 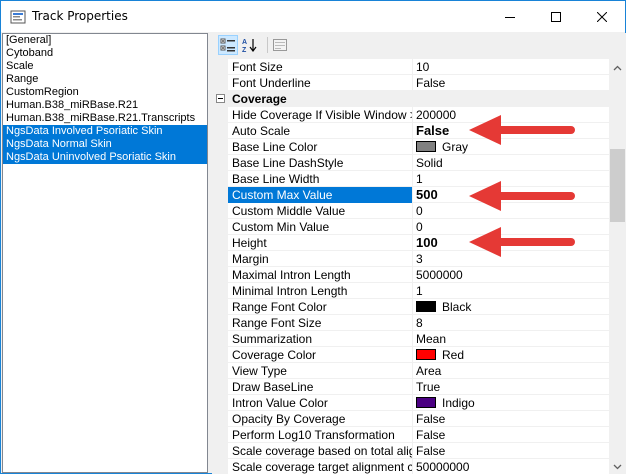 I want to click on property-row: Base Line DashStyle Solid, so click(x=410, y=163).